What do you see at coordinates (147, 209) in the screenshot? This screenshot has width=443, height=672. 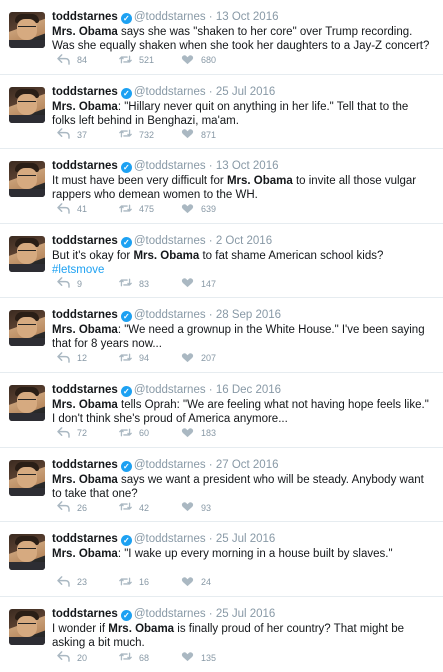 I see `retweet-count: 475` at bounding box center [147, 209].